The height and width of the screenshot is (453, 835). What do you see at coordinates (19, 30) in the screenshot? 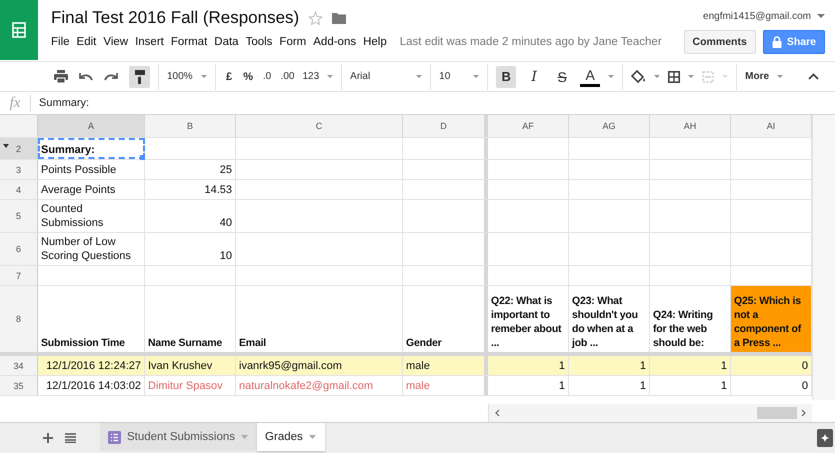
I see `sheets-logo` at bounding box center [19, 30].